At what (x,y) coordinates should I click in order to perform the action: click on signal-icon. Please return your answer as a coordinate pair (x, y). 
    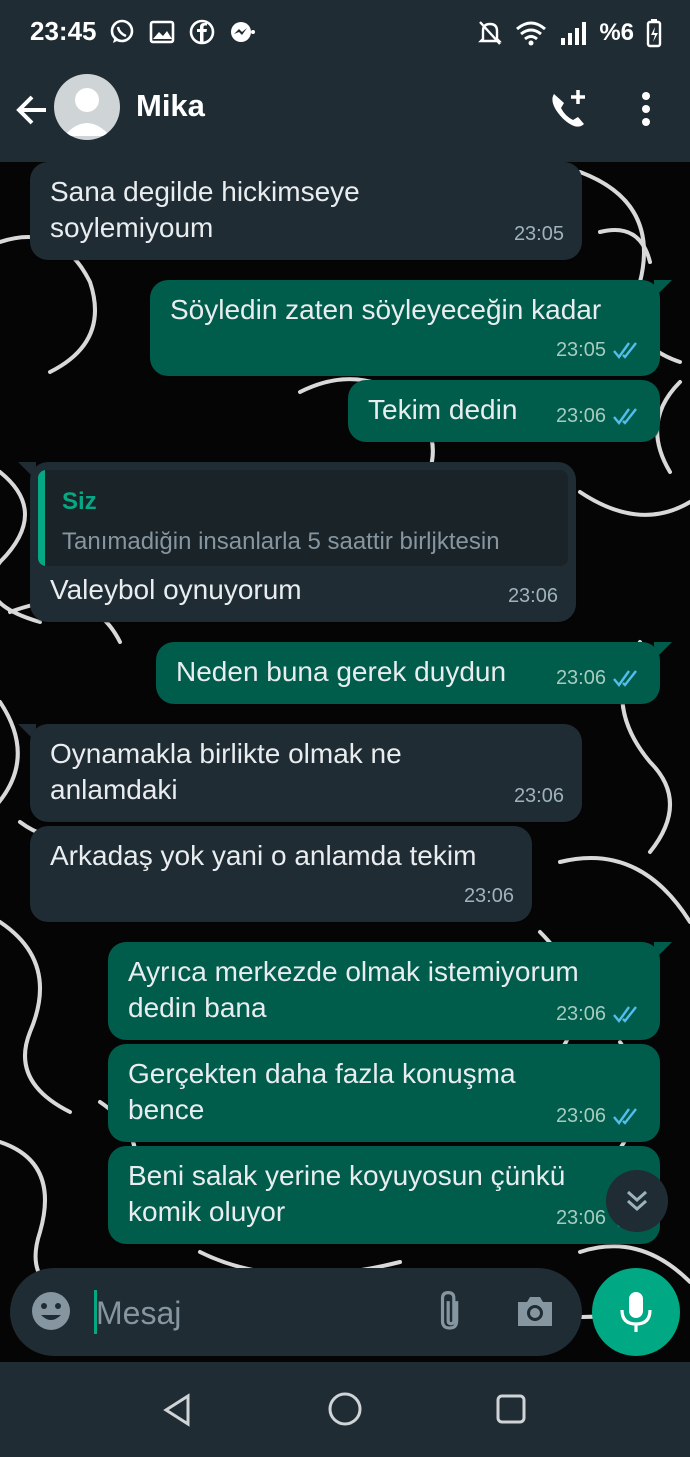
    Looking at the image, I should click on (574, 33).